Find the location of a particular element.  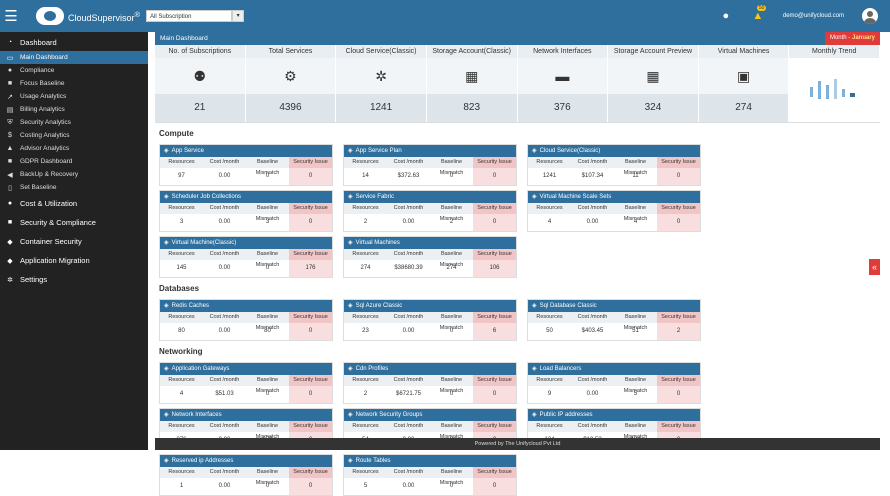

security-value: 176 is located at coordinates (310, 268).